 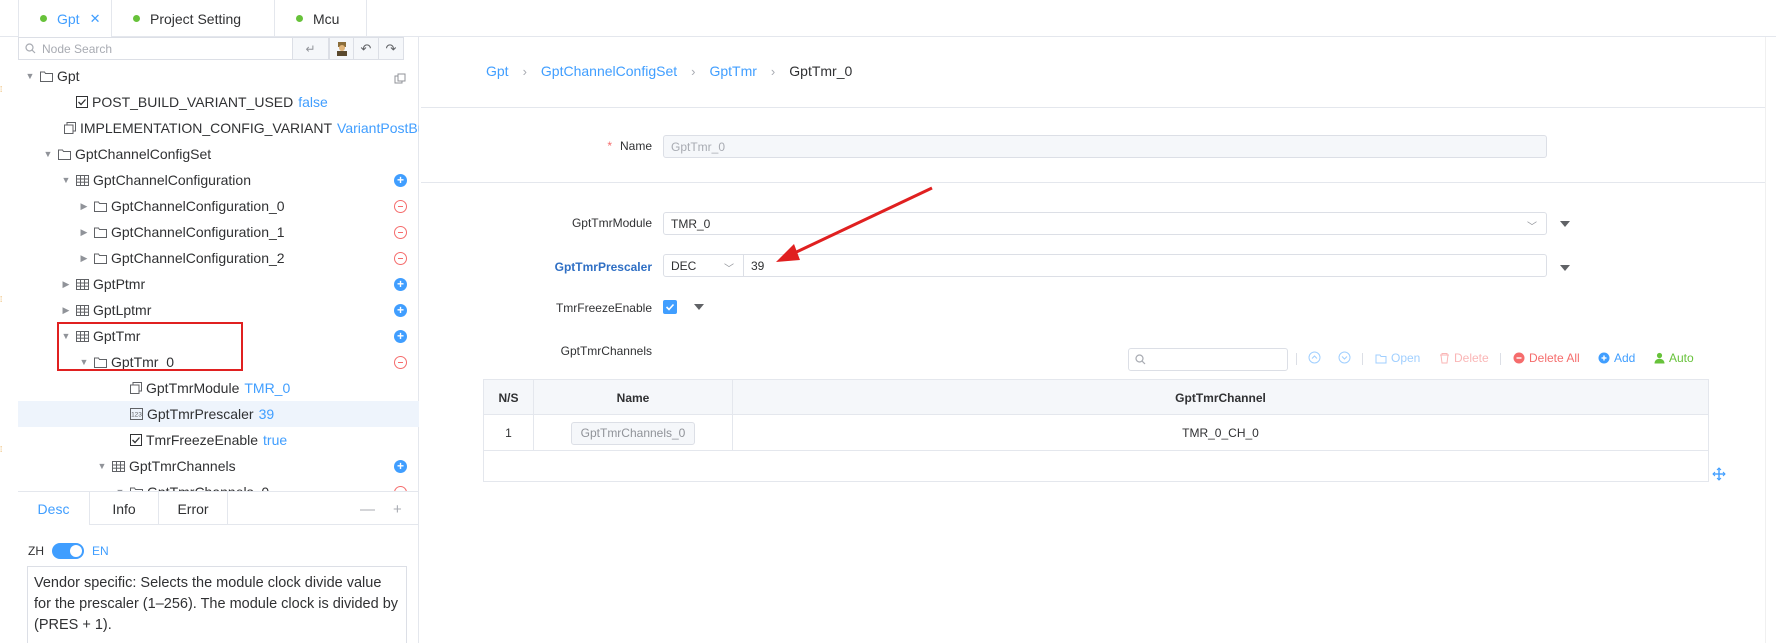 What do you see at coordinates (1093, 107) in the screenshot?
I see `divider` at bounding box center [1093, 107].